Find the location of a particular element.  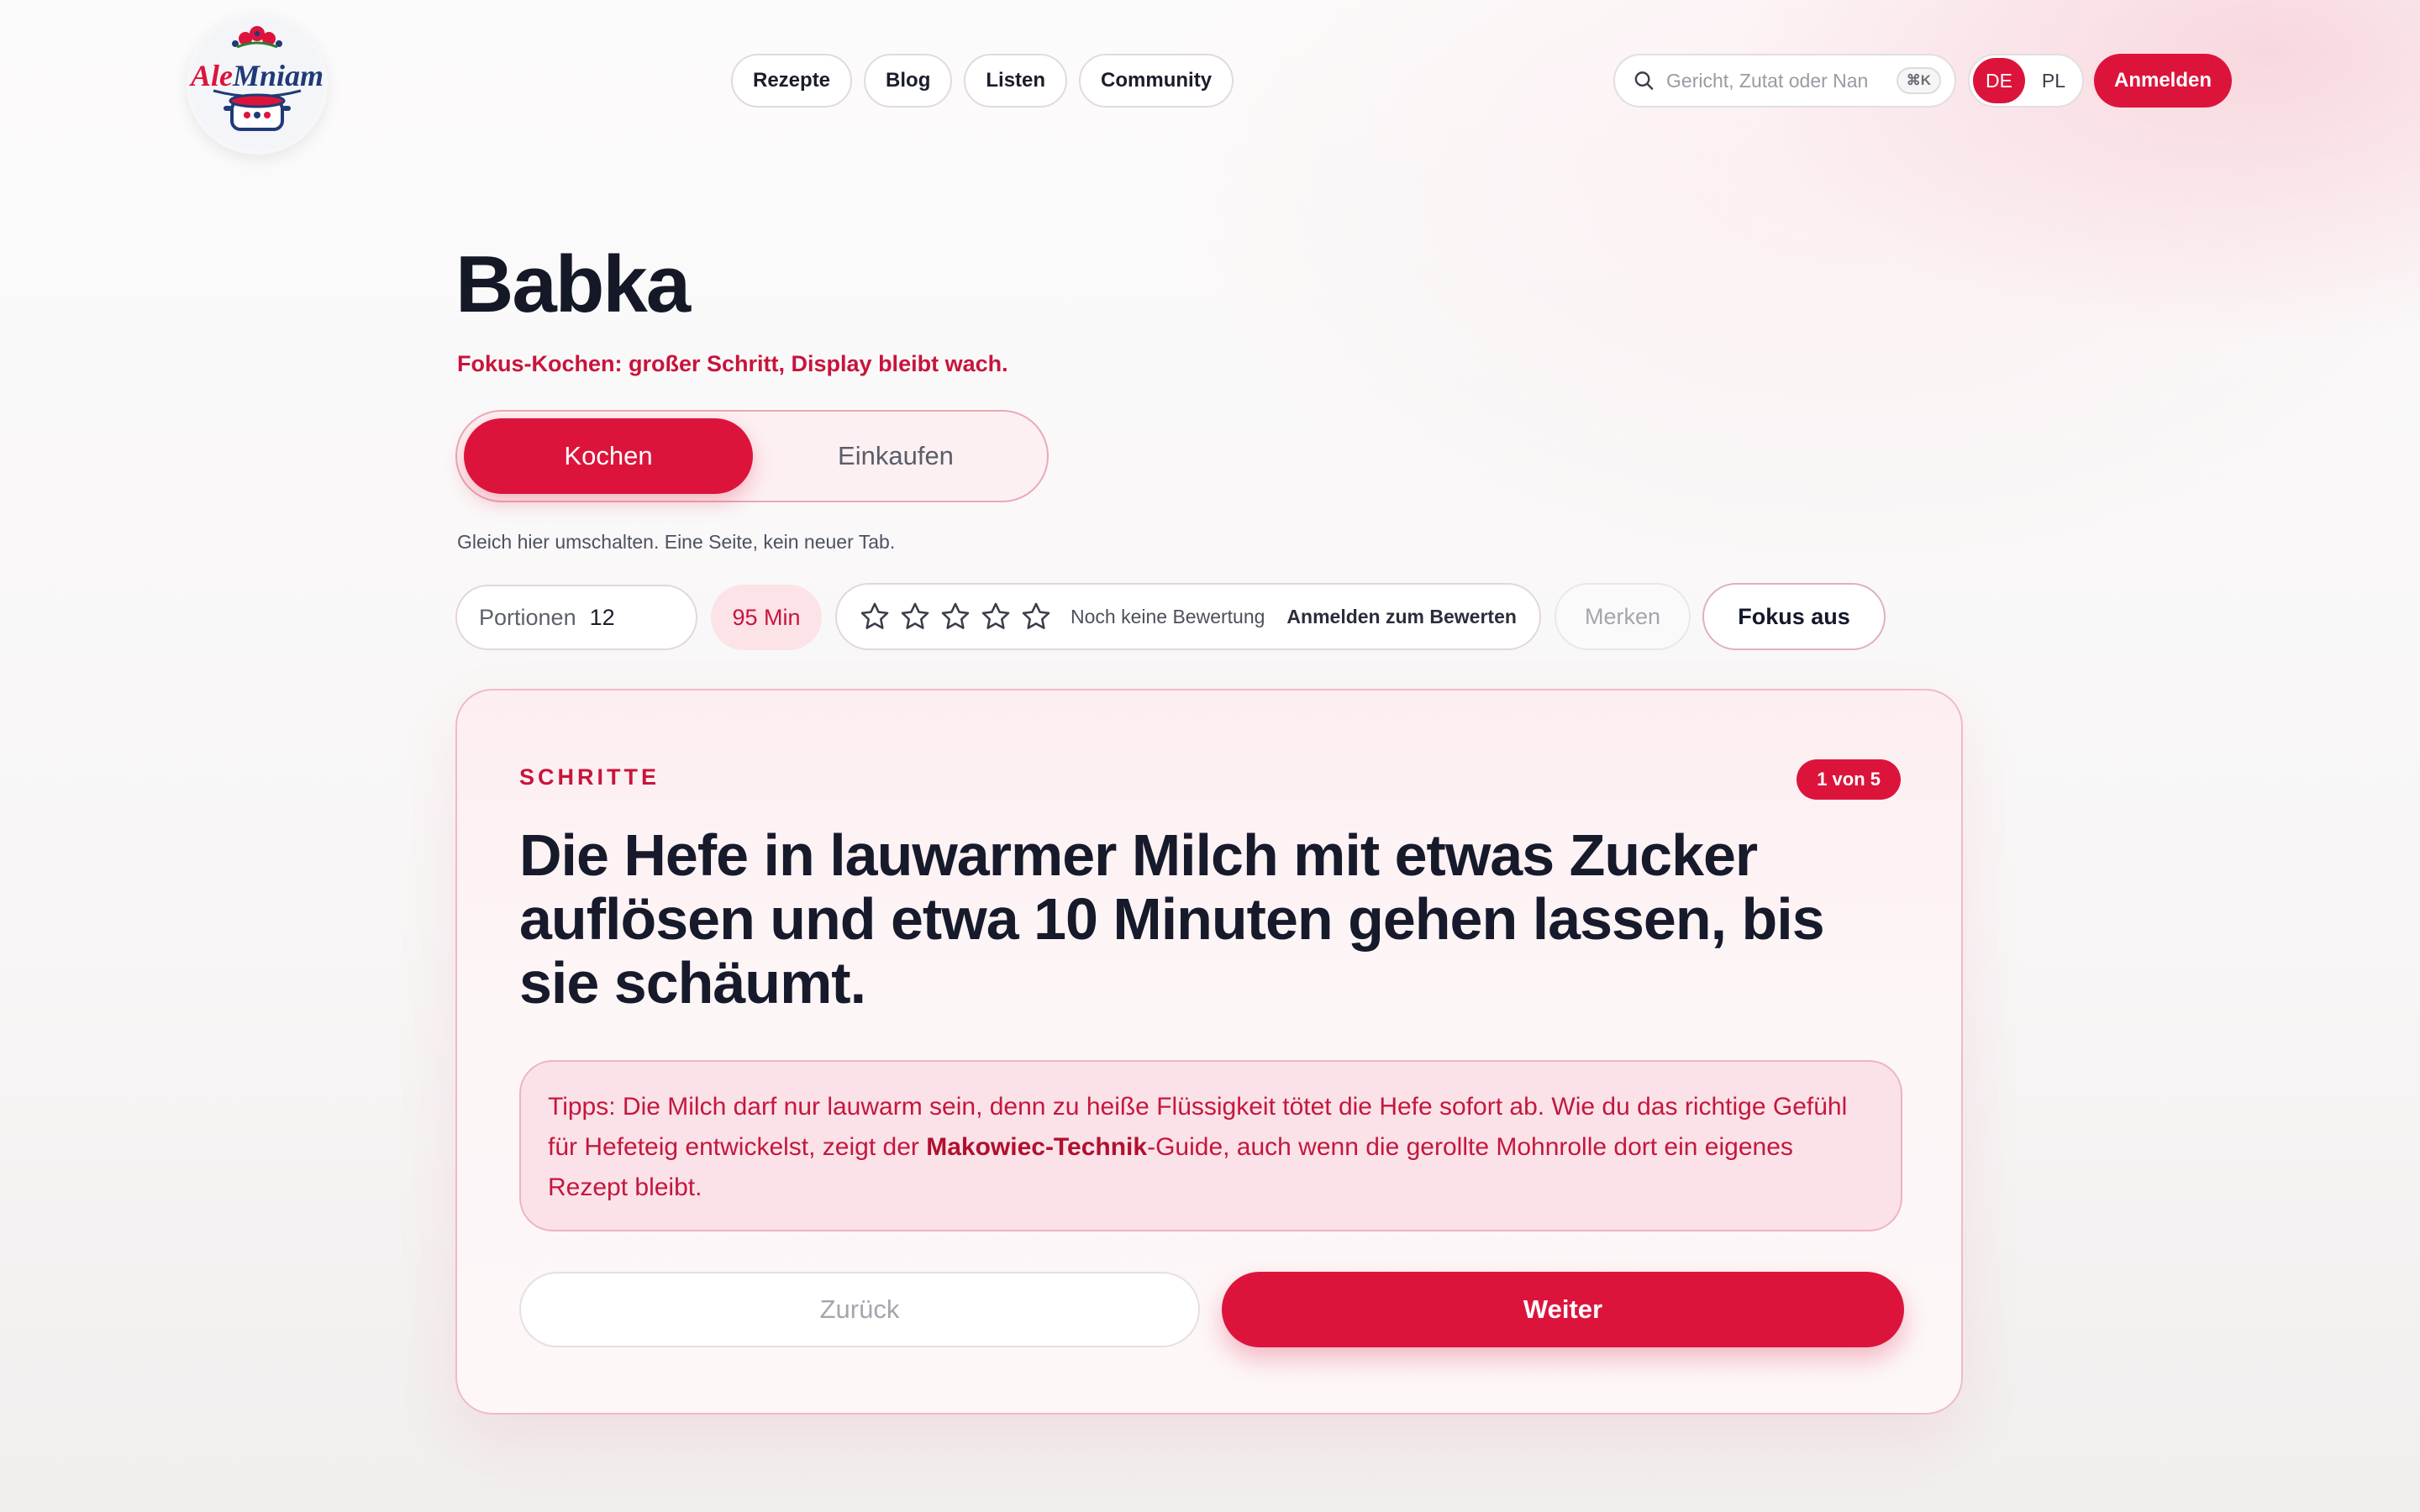

cooking-time-badge: 95 Min is located at coordinates (766, 617).